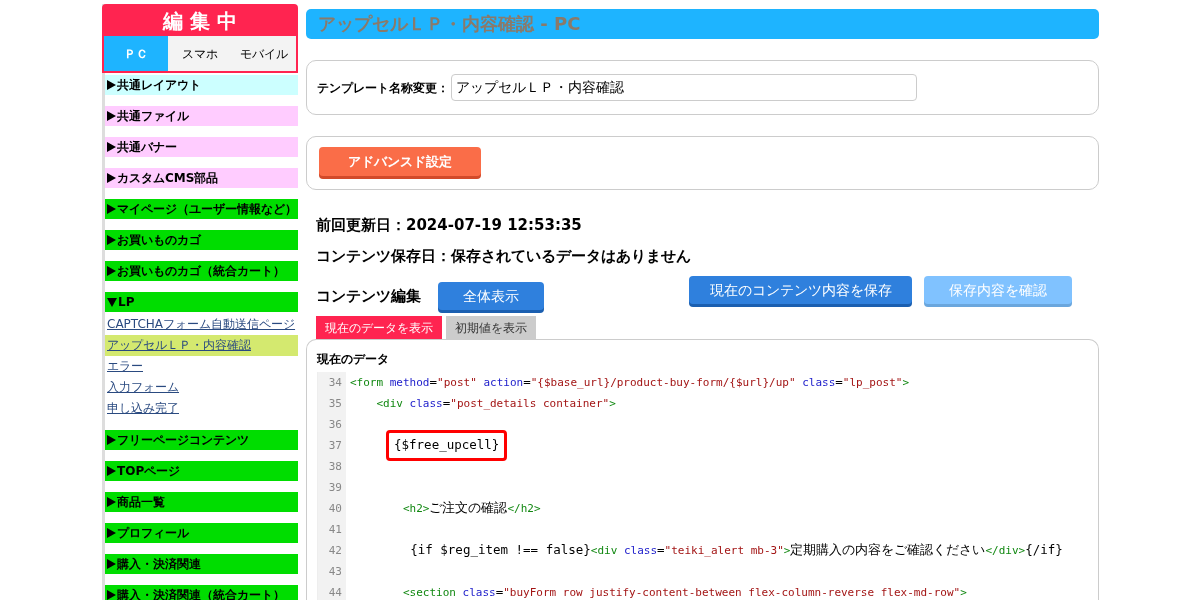 The width and height of the screenshot is (1200, 600). I want to click on line-number: 42, so click(332, 550).